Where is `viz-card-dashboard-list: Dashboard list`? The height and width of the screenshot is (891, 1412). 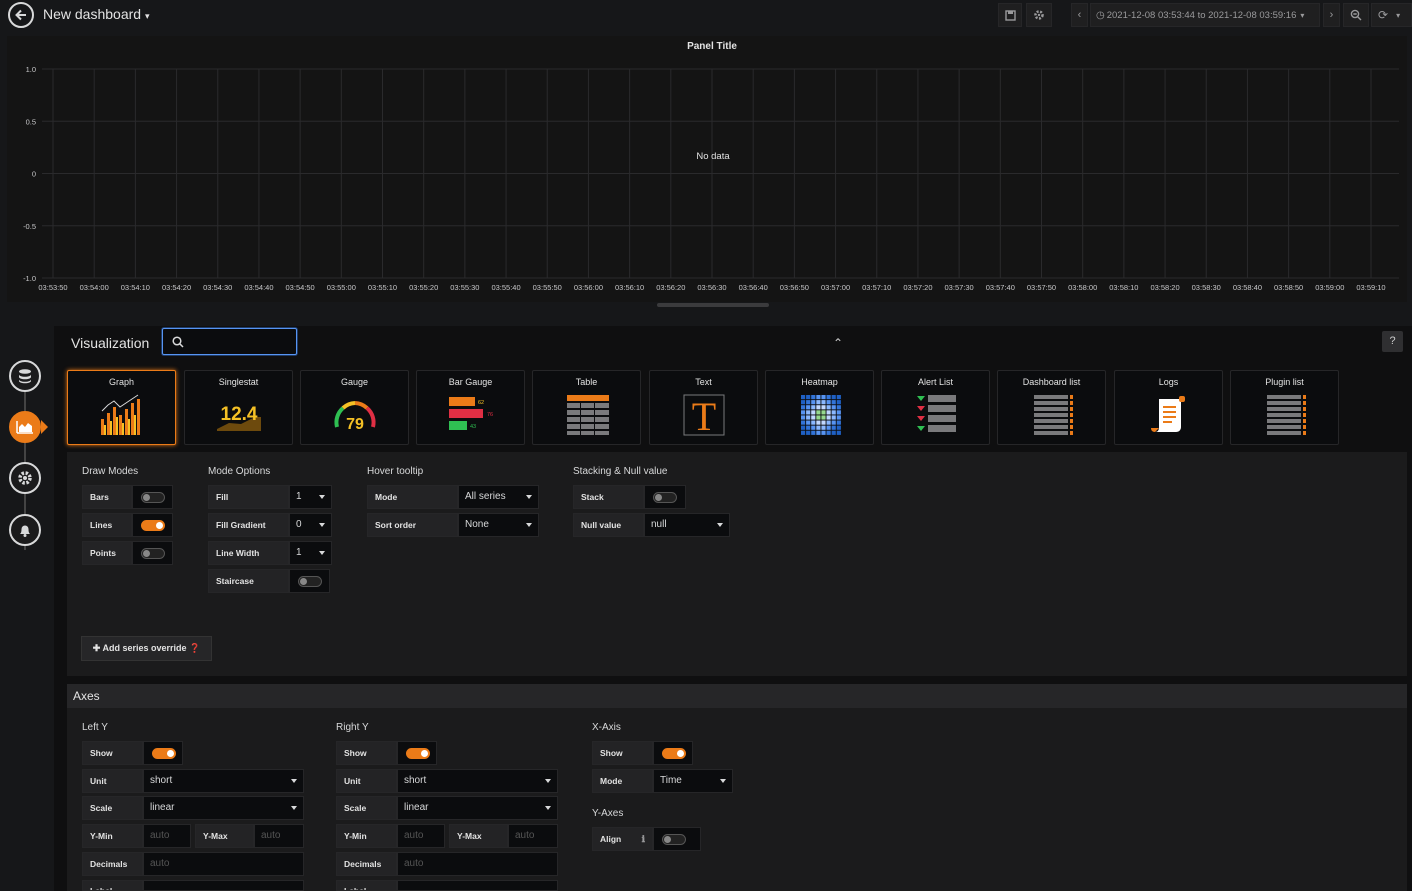
viz-card-dashboard-list: Dashboard list is located at coordinates (1051, 407).